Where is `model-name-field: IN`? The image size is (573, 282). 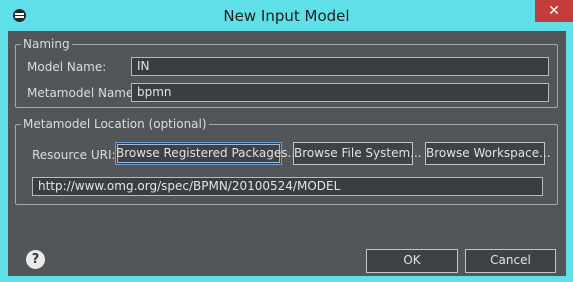
model-name-field: IN is located at coordinates (340, 66).